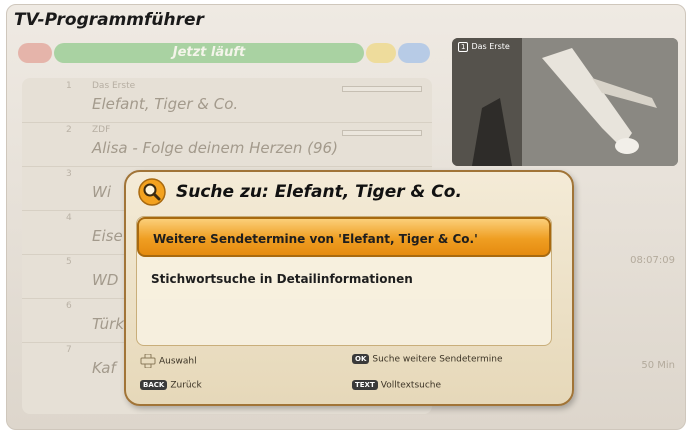 This screenshot has height=437, width=692. I want to click on side-duration: 50 Min, so click(658, 365).